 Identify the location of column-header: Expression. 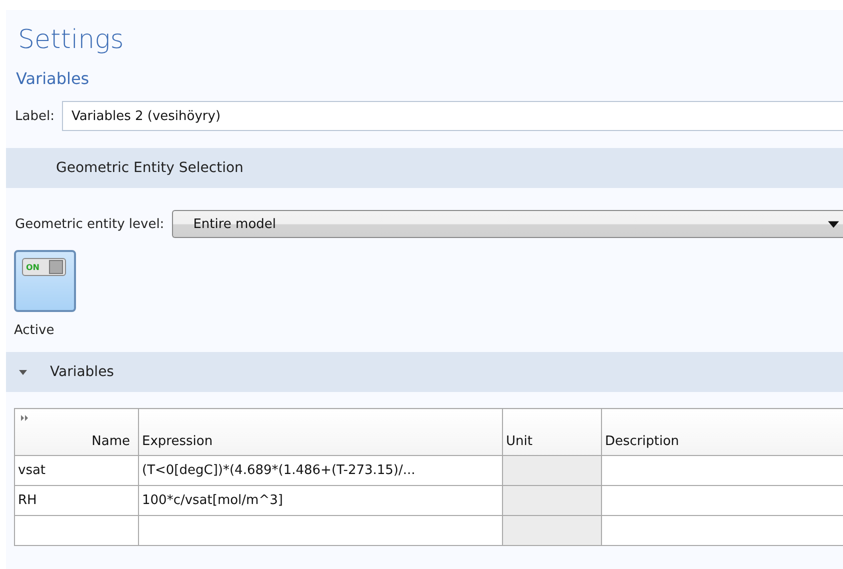
(320, 432).